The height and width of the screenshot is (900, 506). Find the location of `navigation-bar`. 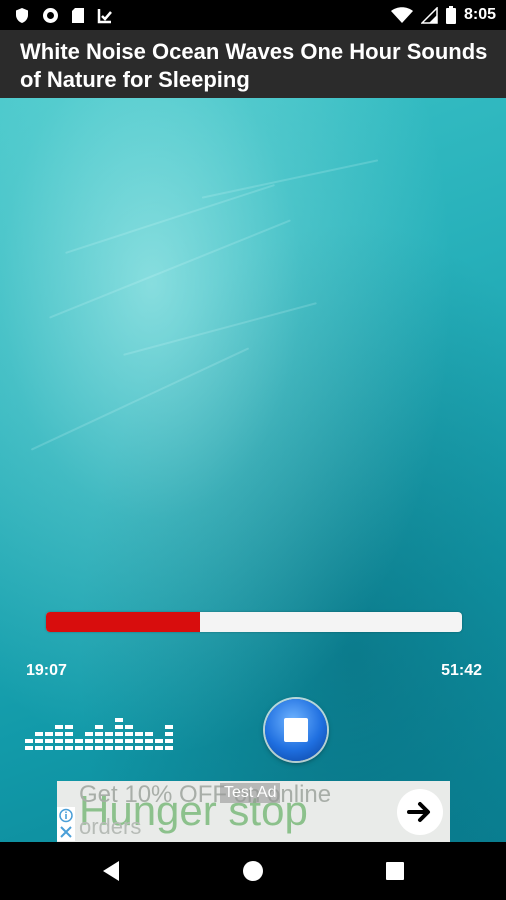

navigation-bar is located at coordinates (253, 871).